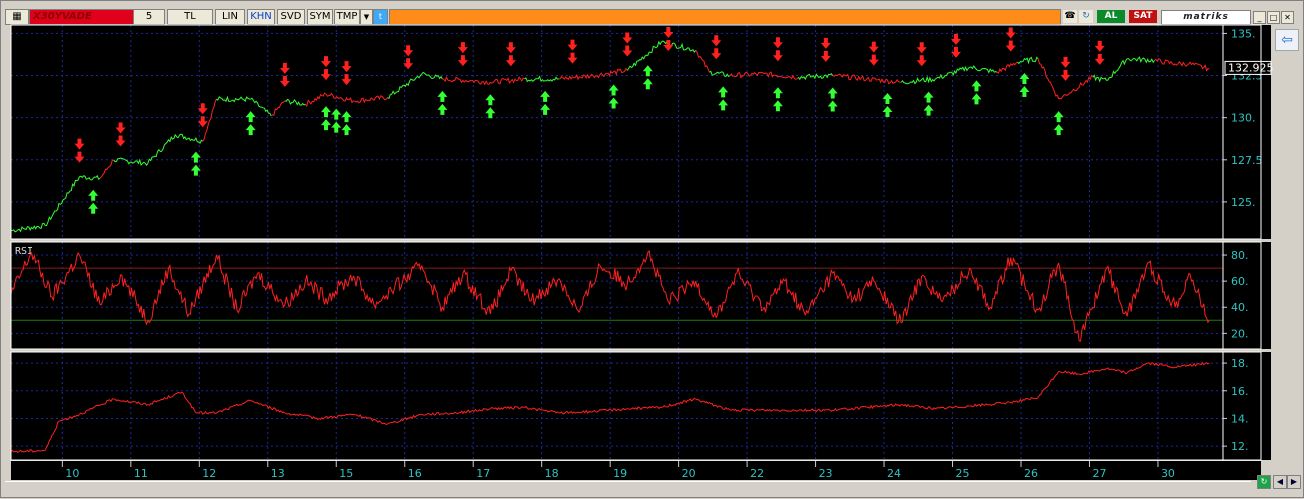 This screenshot has width=1304, height=499. What do you see at coordinates (72, 473) in the screenshot?
I see `time-label-10: 10` at bounding box center [72, 473].